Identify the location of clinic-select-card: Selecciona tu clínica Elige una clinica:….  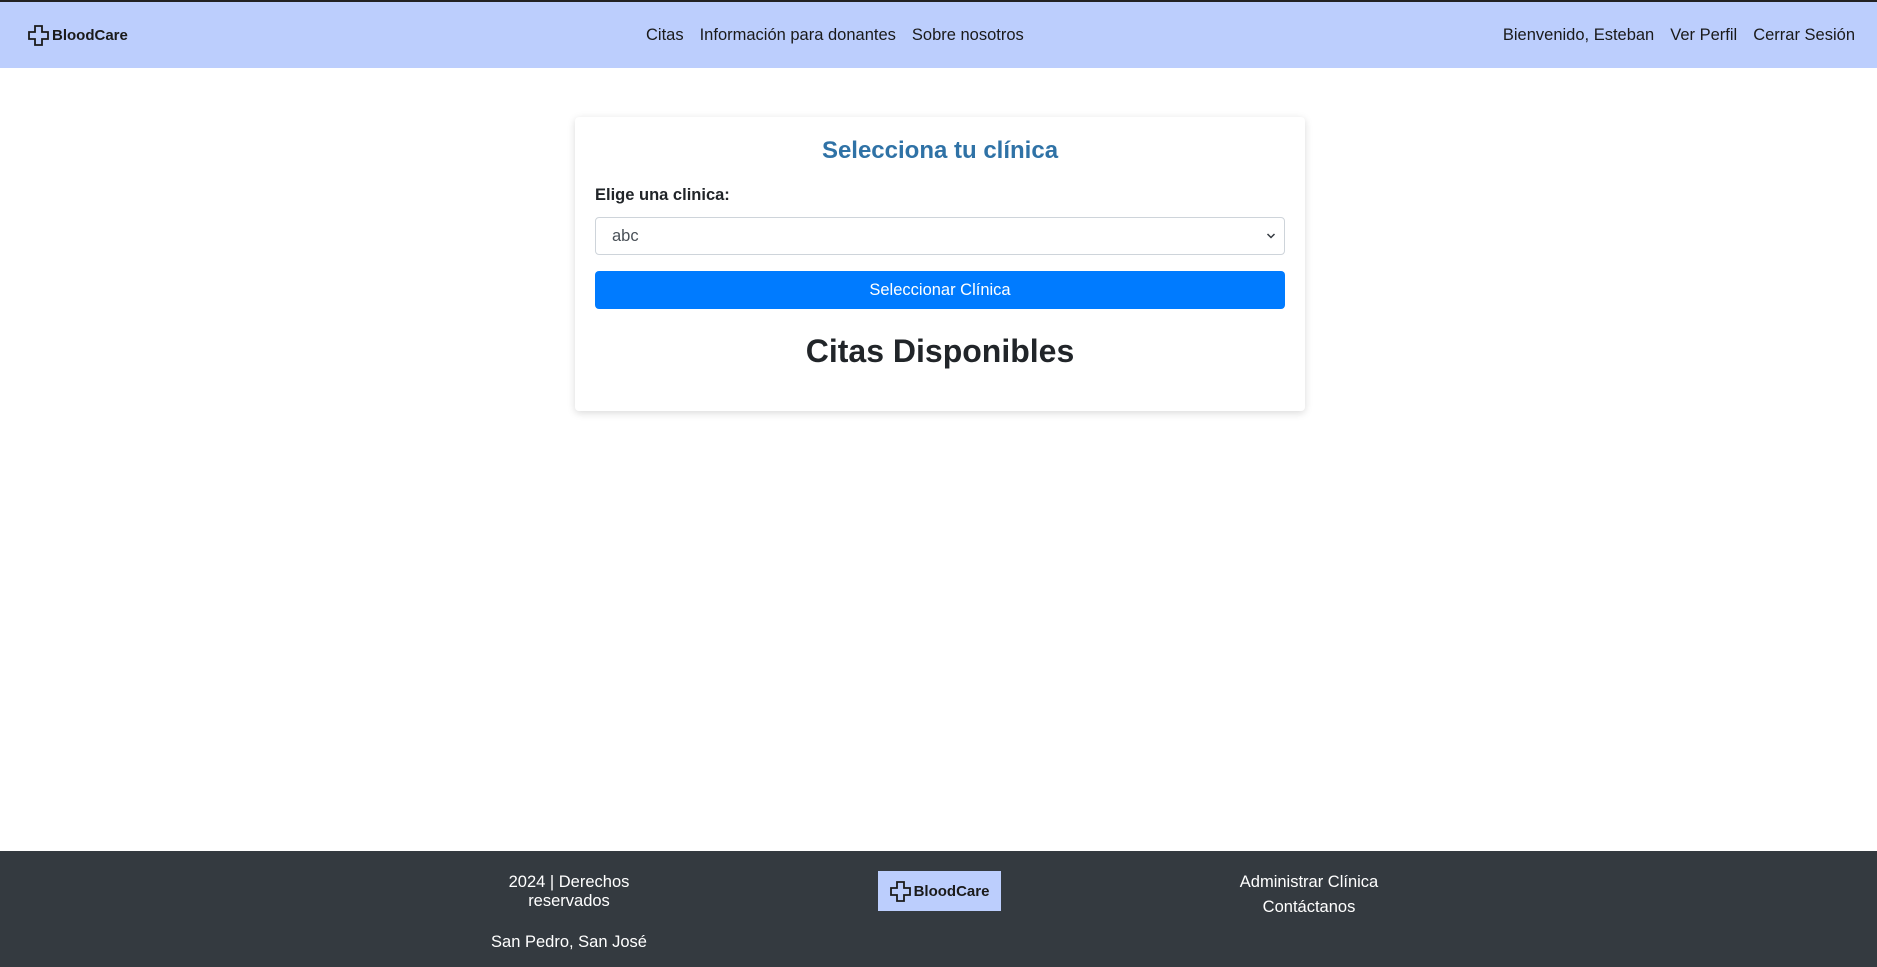
(940, 264).